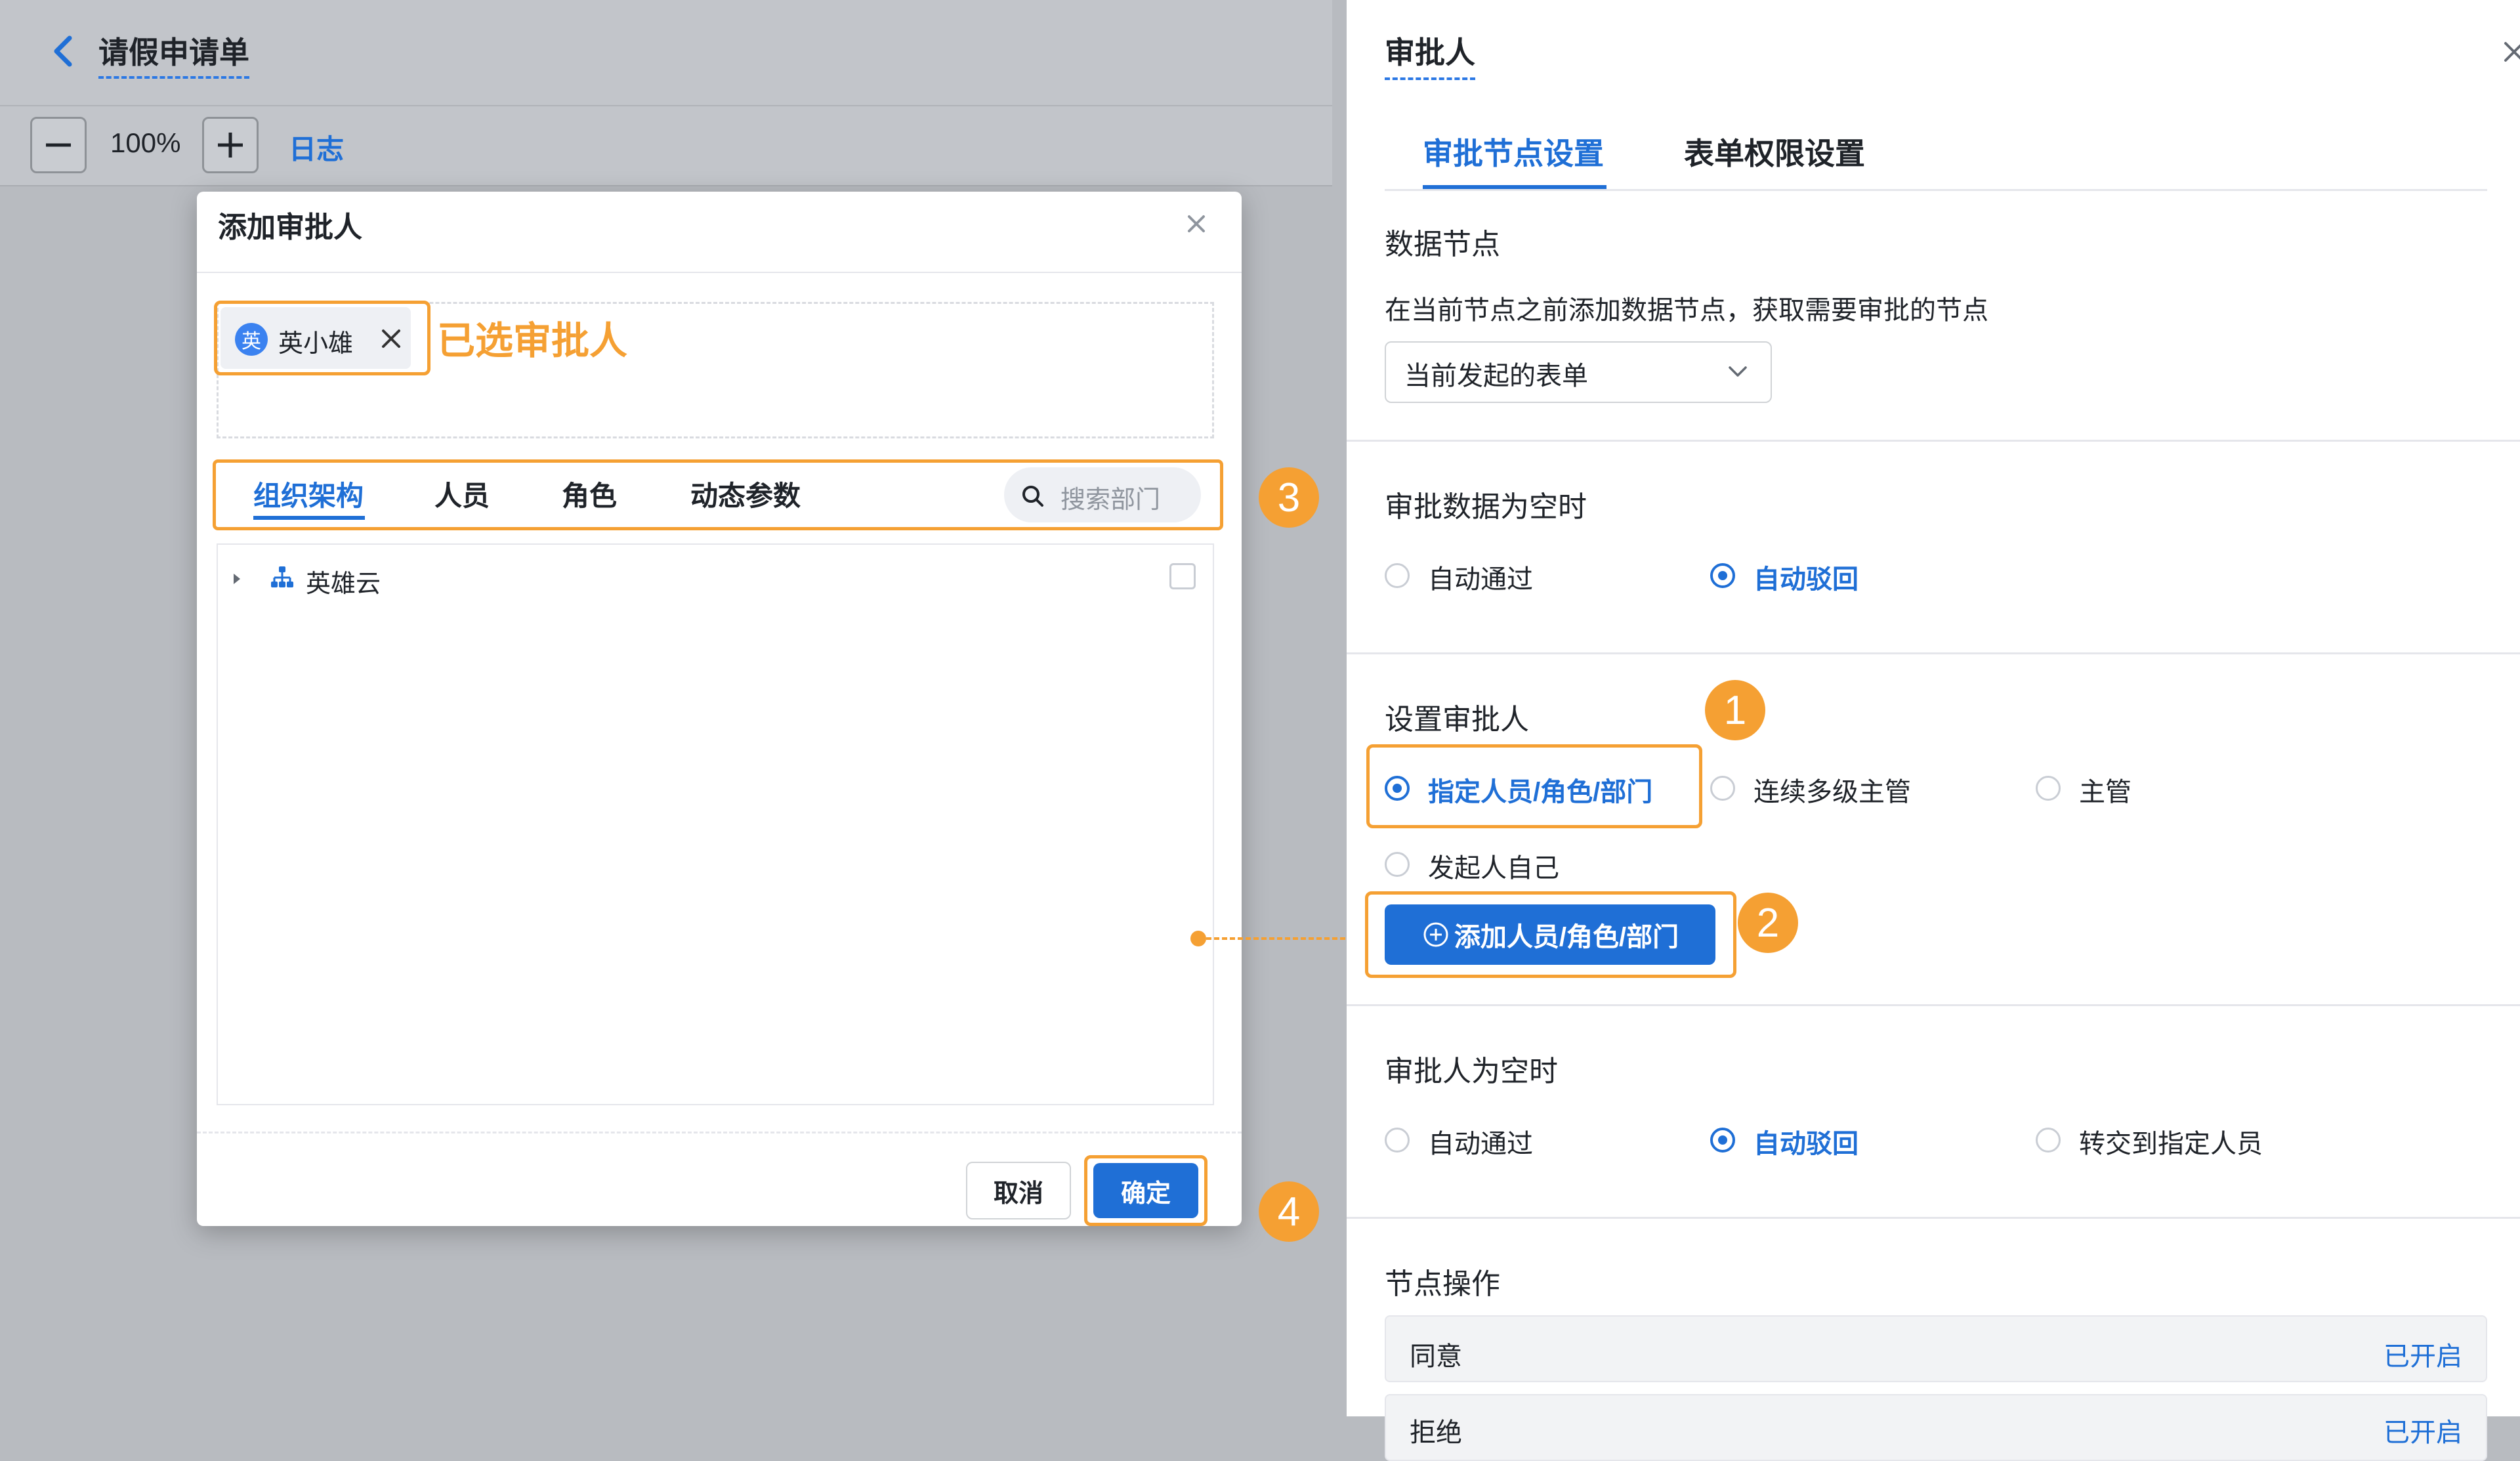 This screenshot has width=2520, height=1461. What do you see at coordinates (1514, 187) in the screenshot?
I see `active-tab-indicator` at bounding box center [1514, 187].